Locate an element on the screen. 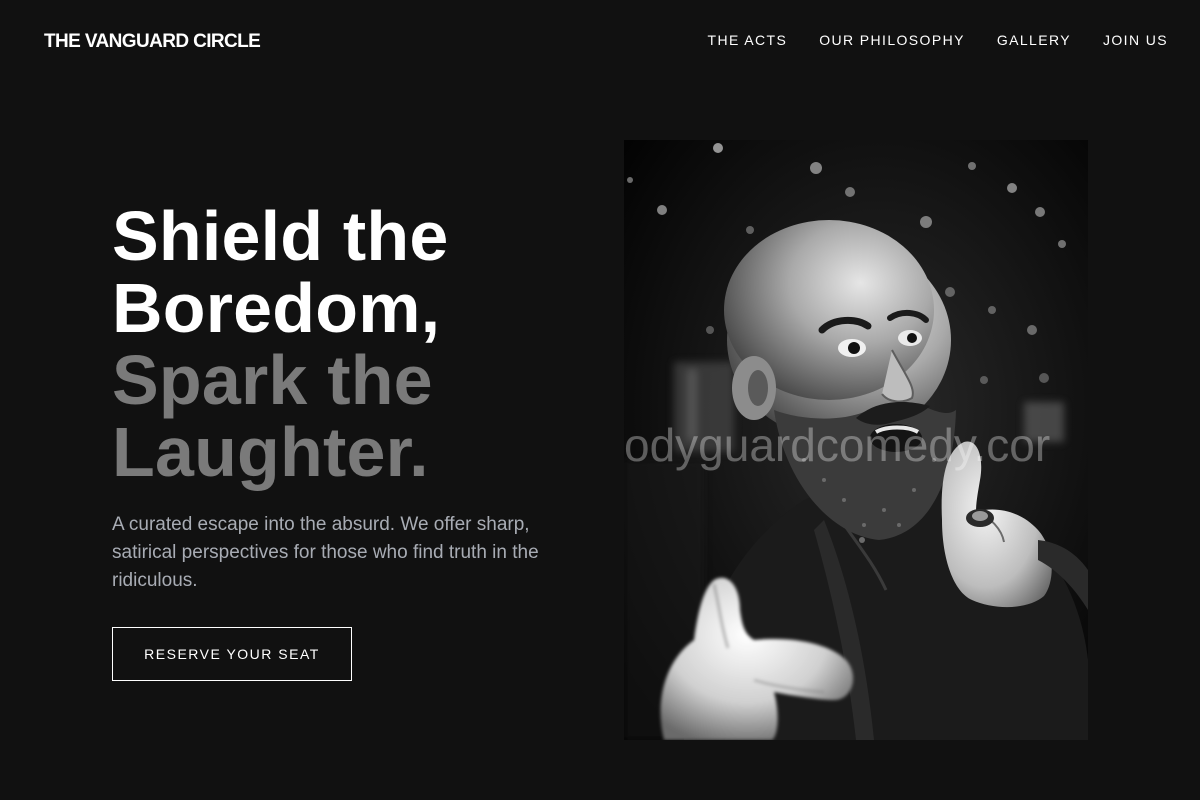  brand-logo: THE VANGUARD CIRCLE is located at coordinates (152, 42).